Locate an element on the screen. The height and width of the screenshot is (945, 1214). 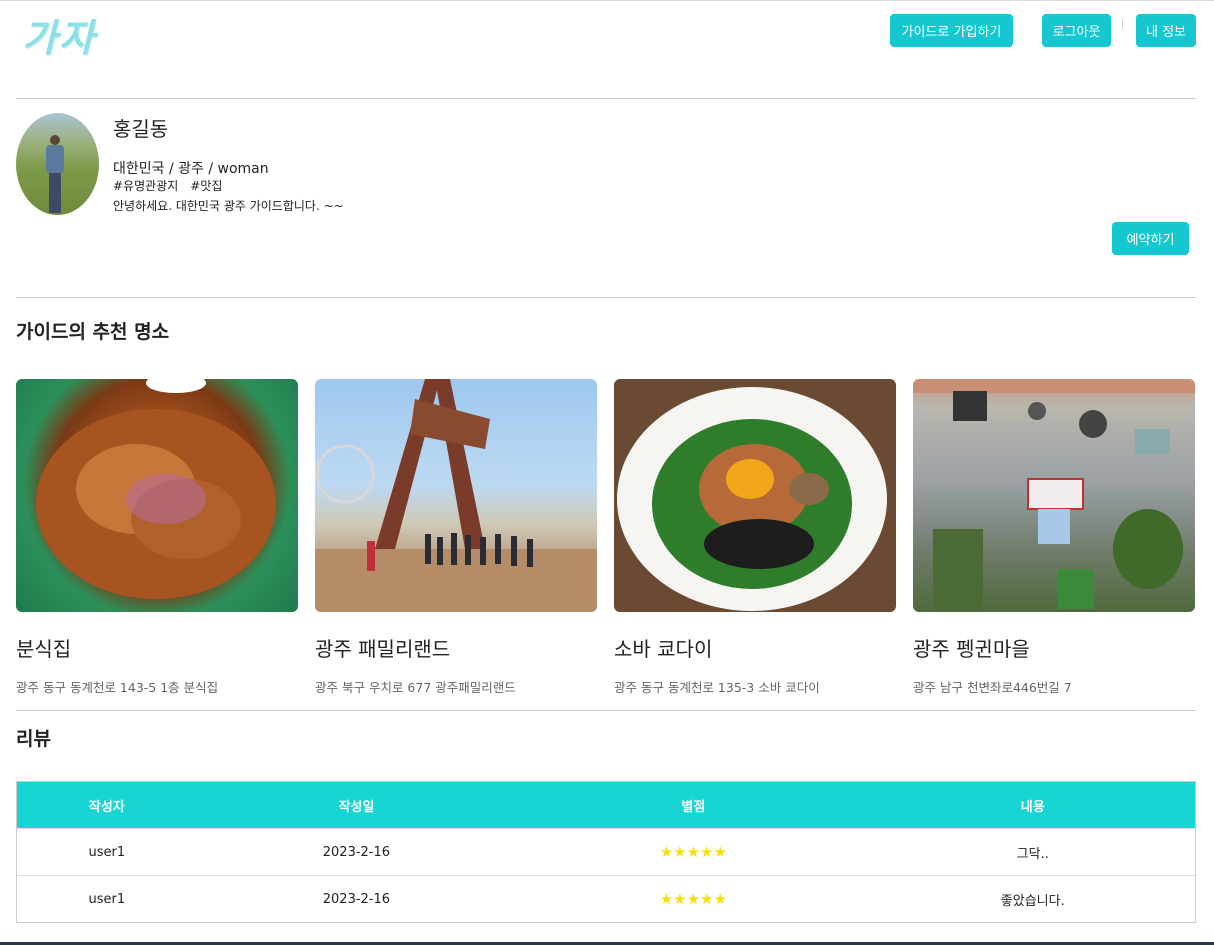
column-header: 작성일 is located at coordinates (356, 807).